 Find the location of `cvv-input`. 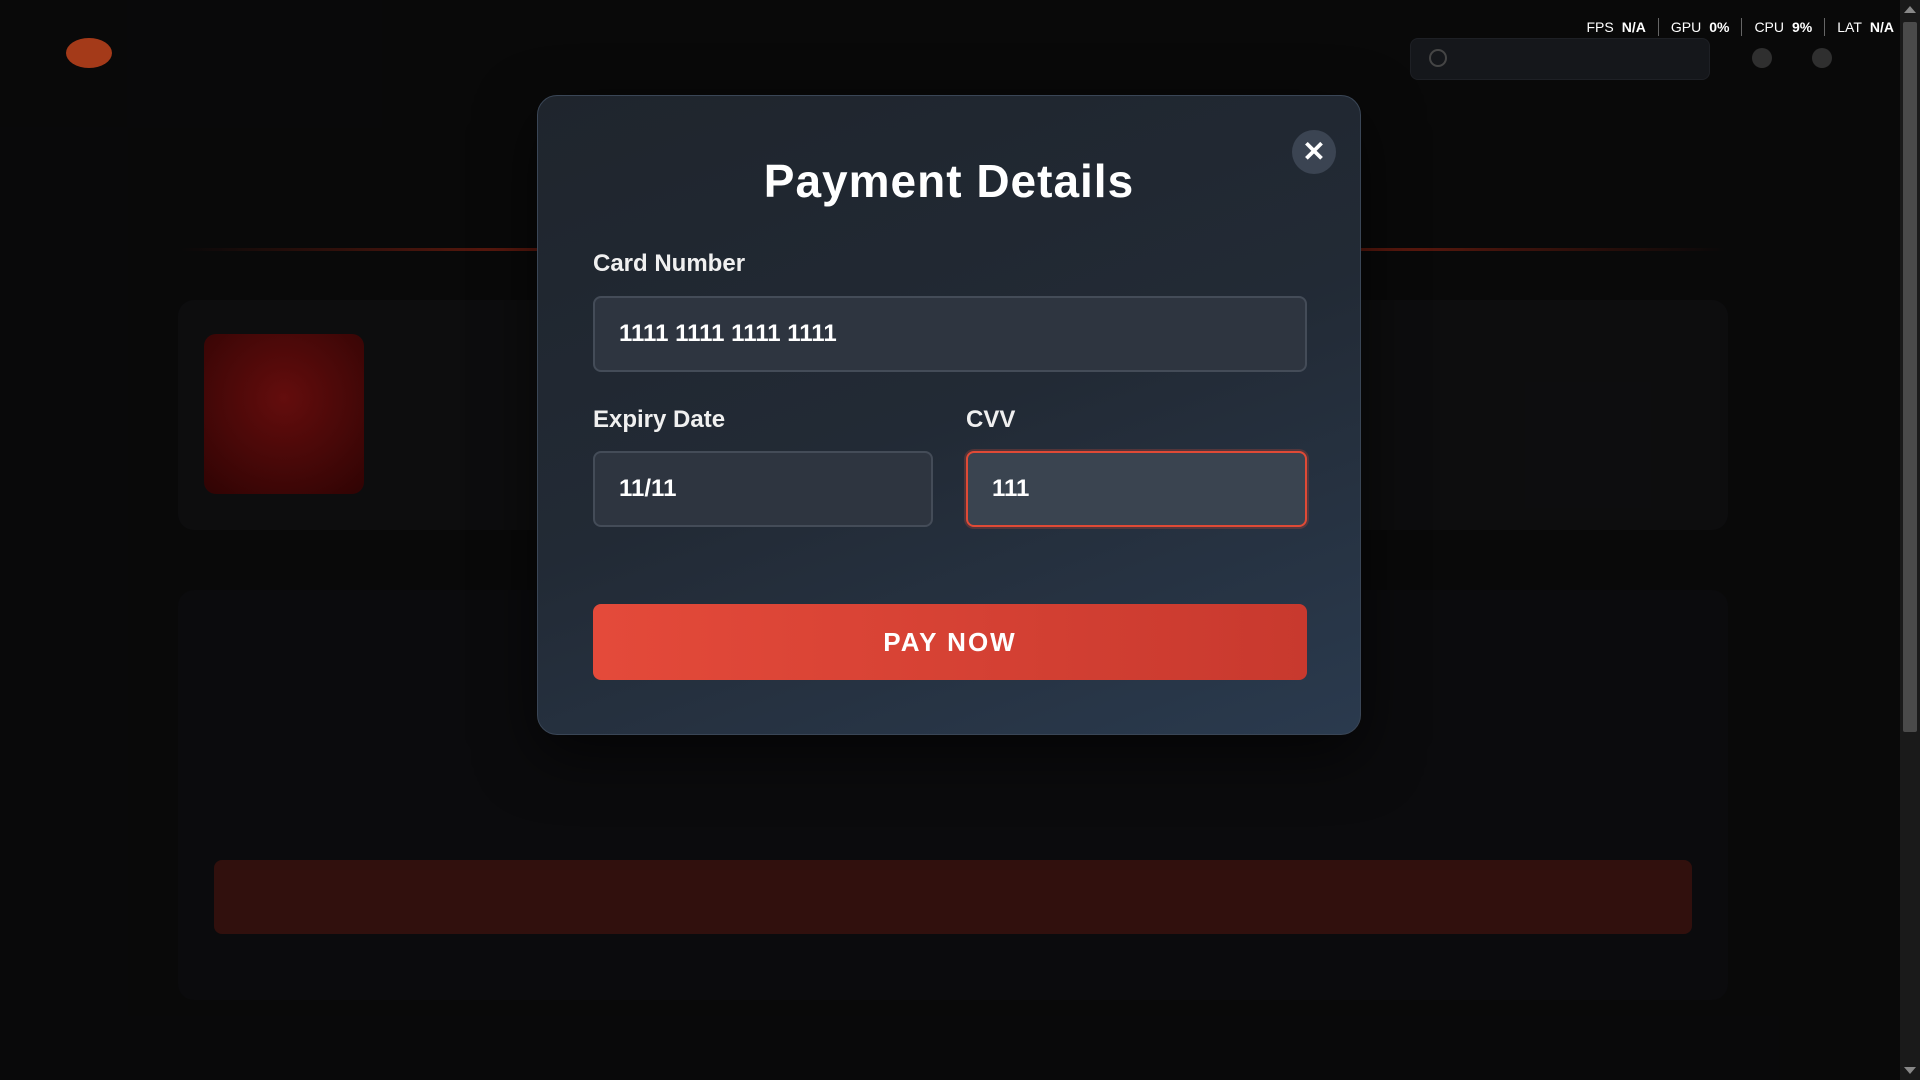

cvv-input is located at coordinates (1136, 489).